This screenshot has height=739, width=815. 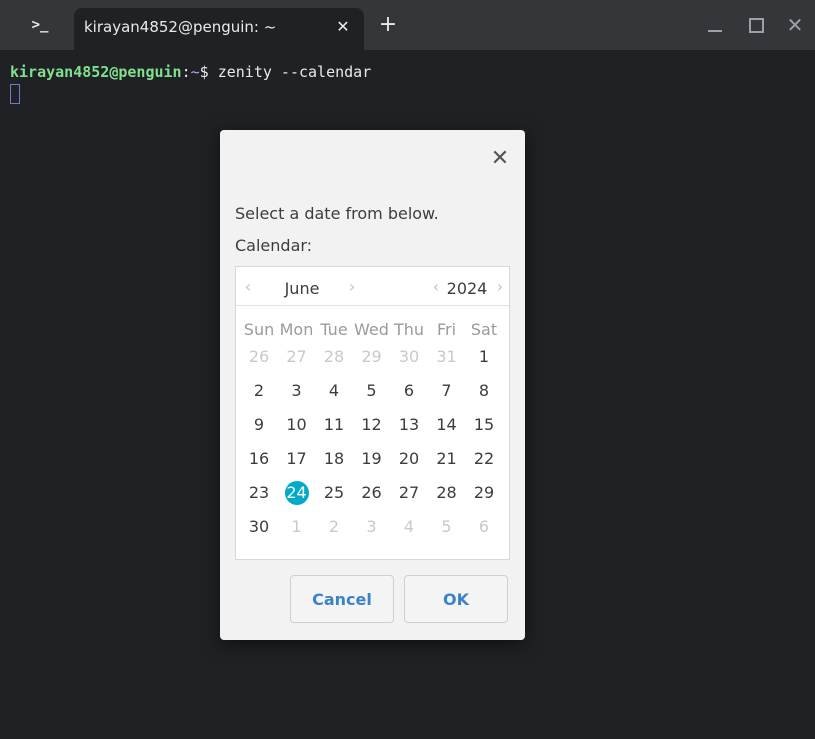 I want to click on cancel-button: Cancel, so click(x=342, y=599).